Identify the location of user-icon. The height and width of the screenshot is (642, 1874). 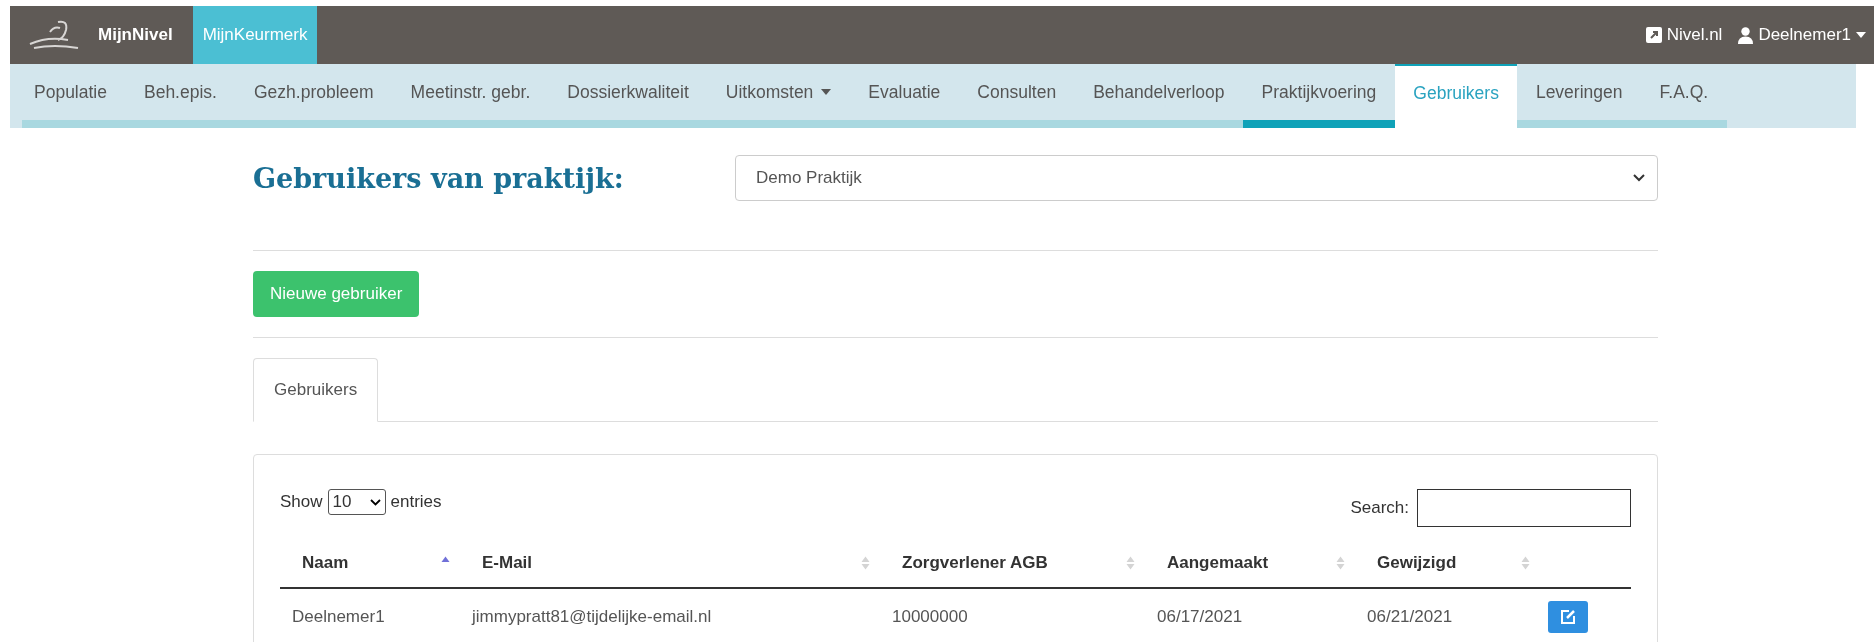
(1746, 35).